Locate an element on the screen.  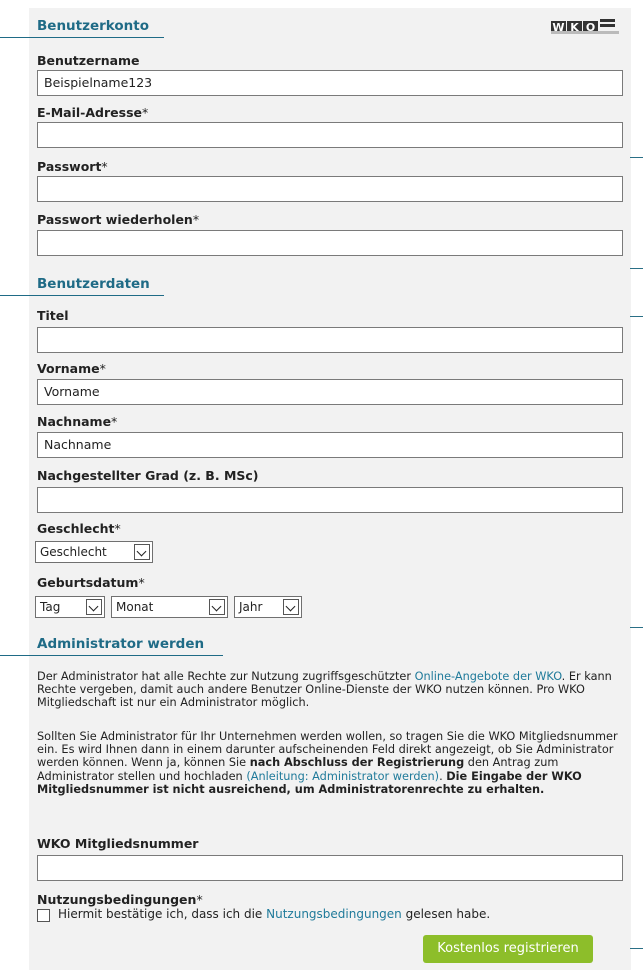
birth-month-select: Monat is located at coordinates (169, 607).